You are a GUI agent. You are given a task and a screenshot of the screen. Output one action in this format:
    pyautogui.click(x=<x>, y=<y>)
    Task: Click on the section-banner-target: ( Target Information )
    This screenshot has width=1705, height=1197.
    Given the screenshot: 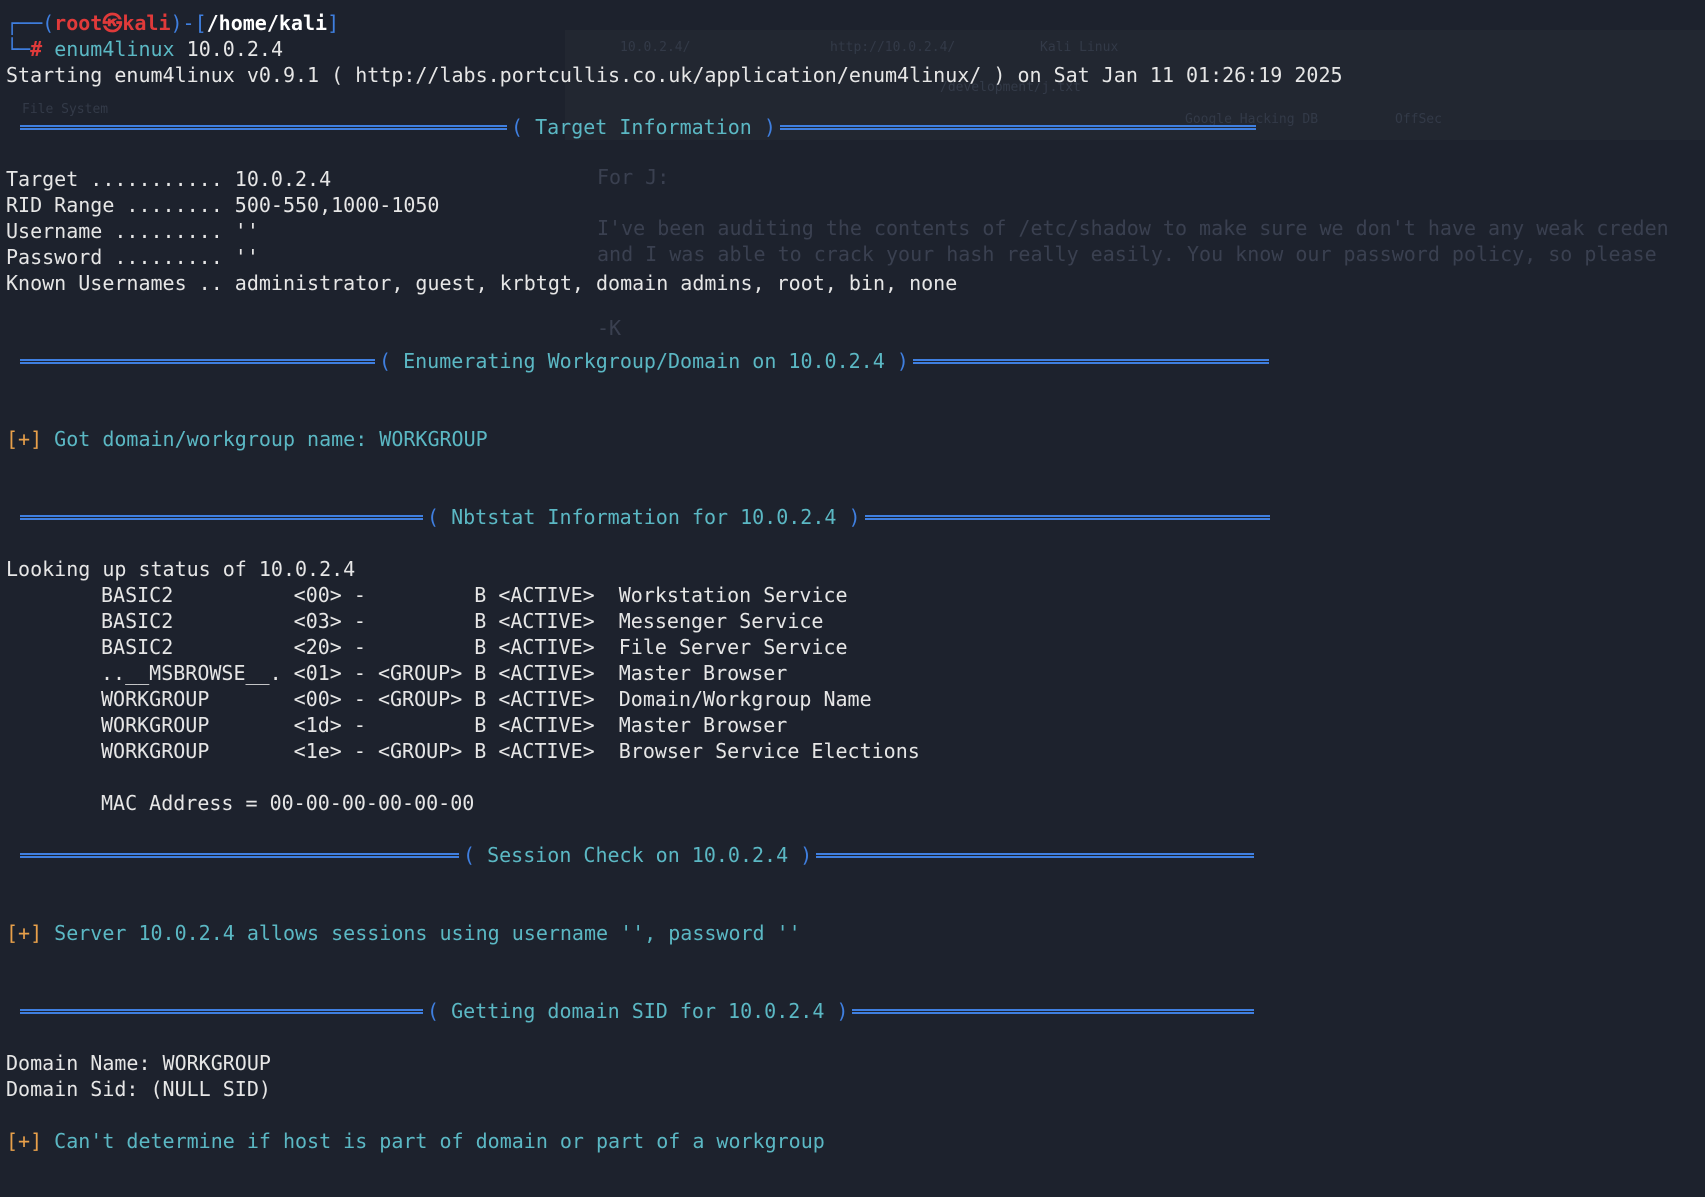 What is the action you would take?
    pyautogui.click(x=855, y=127)
    